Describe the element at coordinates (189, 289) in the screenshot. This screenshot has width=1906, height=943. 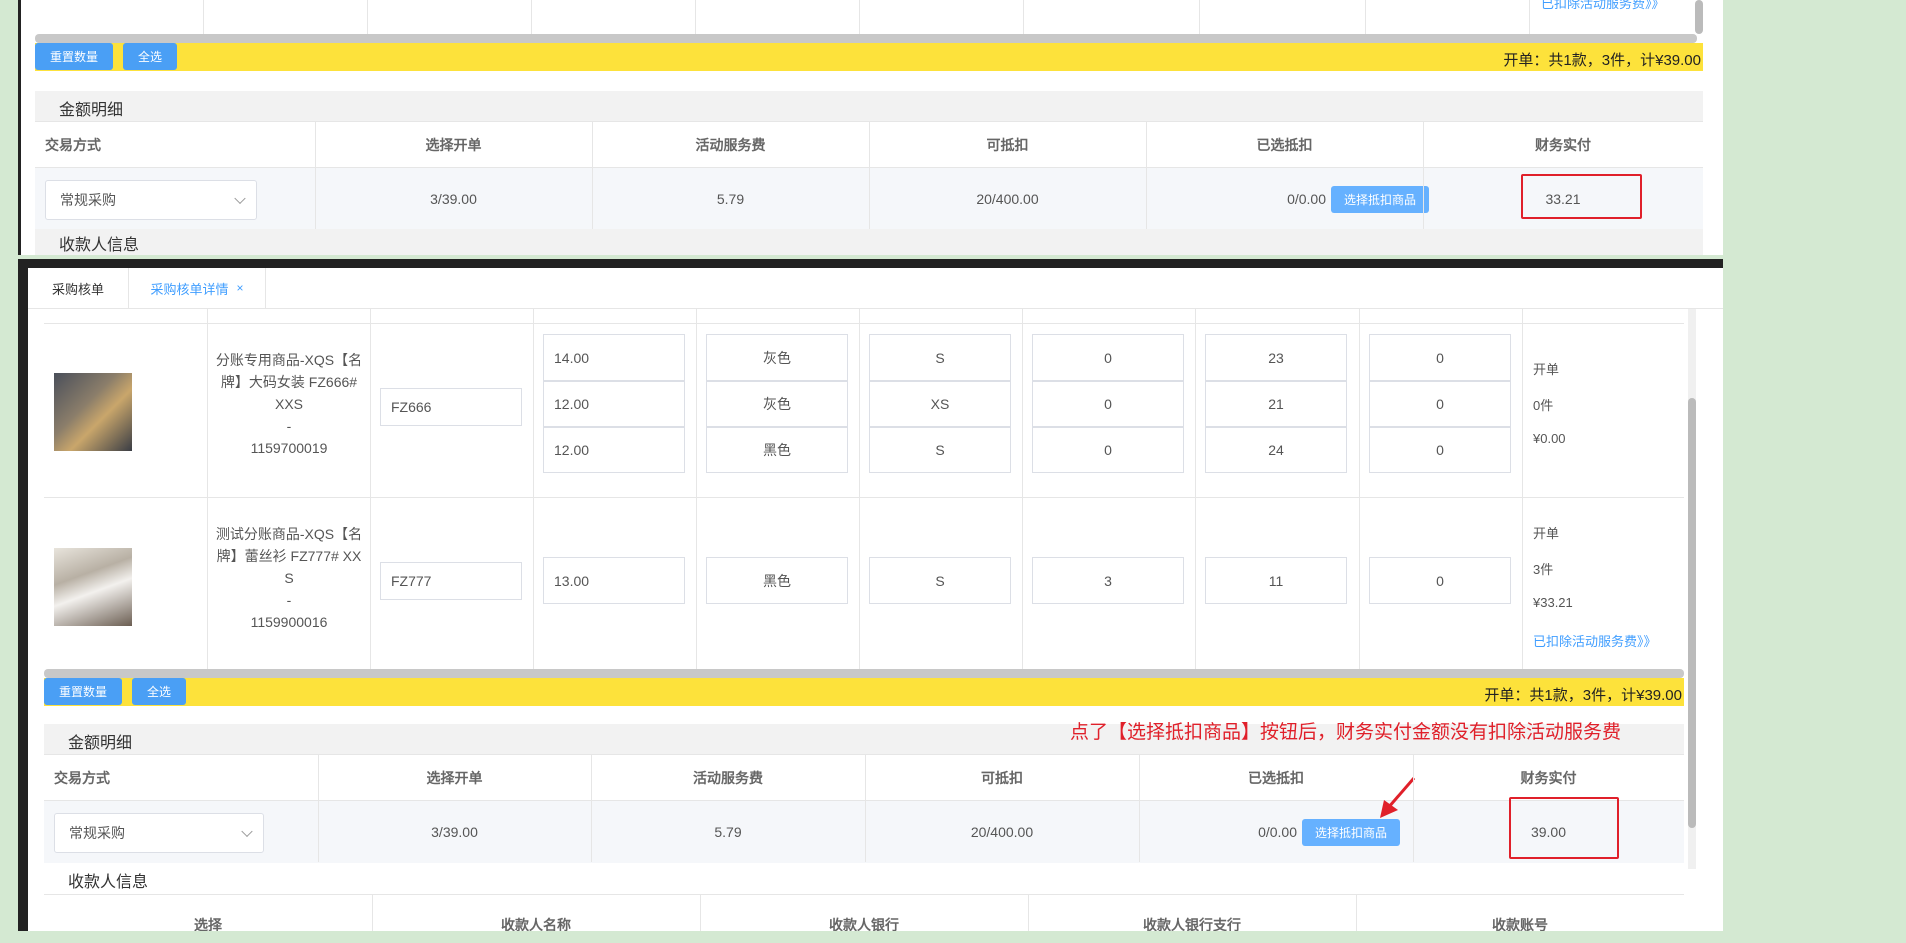
I see `tab-label: 采购核单详情` at that location.